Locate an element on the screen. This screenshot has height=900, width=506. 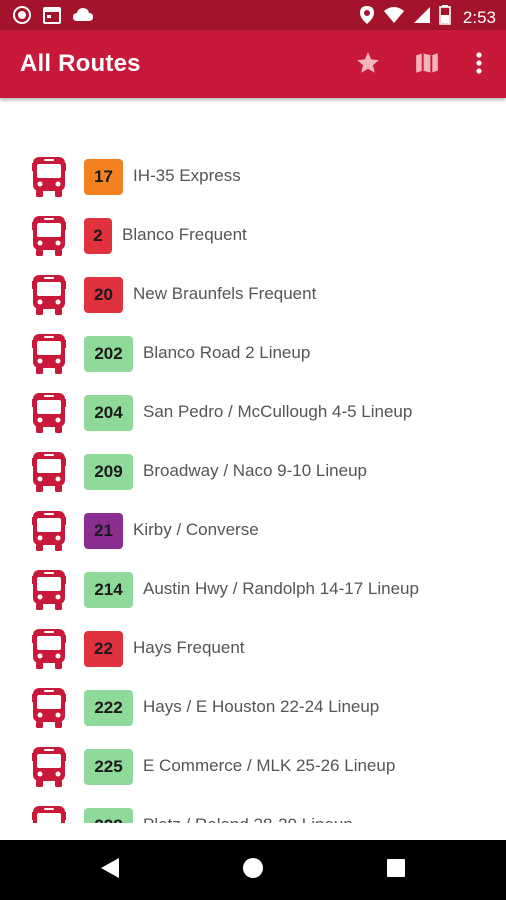
more-vert-icon is located at coordinates (479, 65).